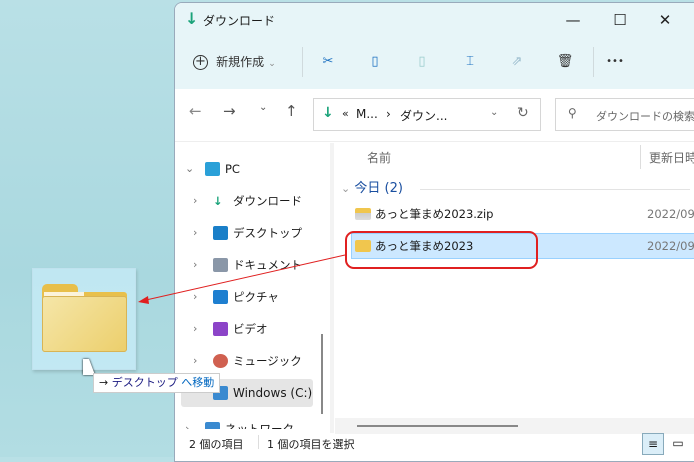  I want to click on drag-ghost, so click(84, 319).